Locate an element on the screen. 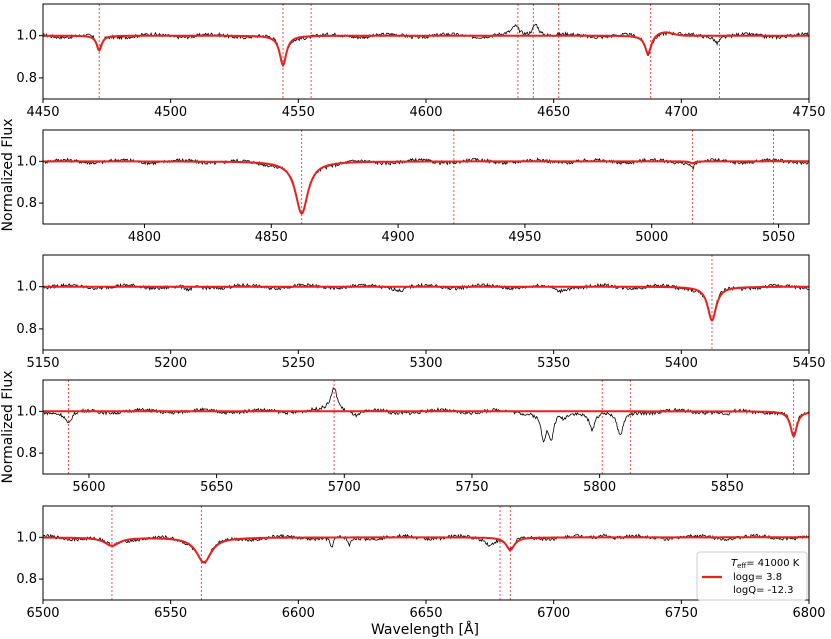  x-tick-label: 4500 is located at coordinates (170, 112).